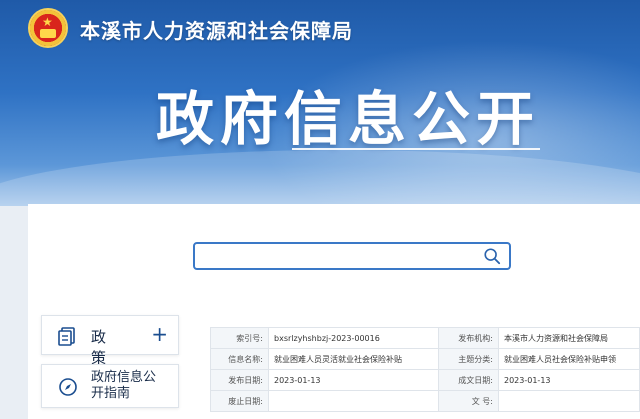 This screenshot has width=640, height=419. What do you see at coordinates (66, 336) in the screenshot?
I see `document-icon` at bounding box center [66, 336].